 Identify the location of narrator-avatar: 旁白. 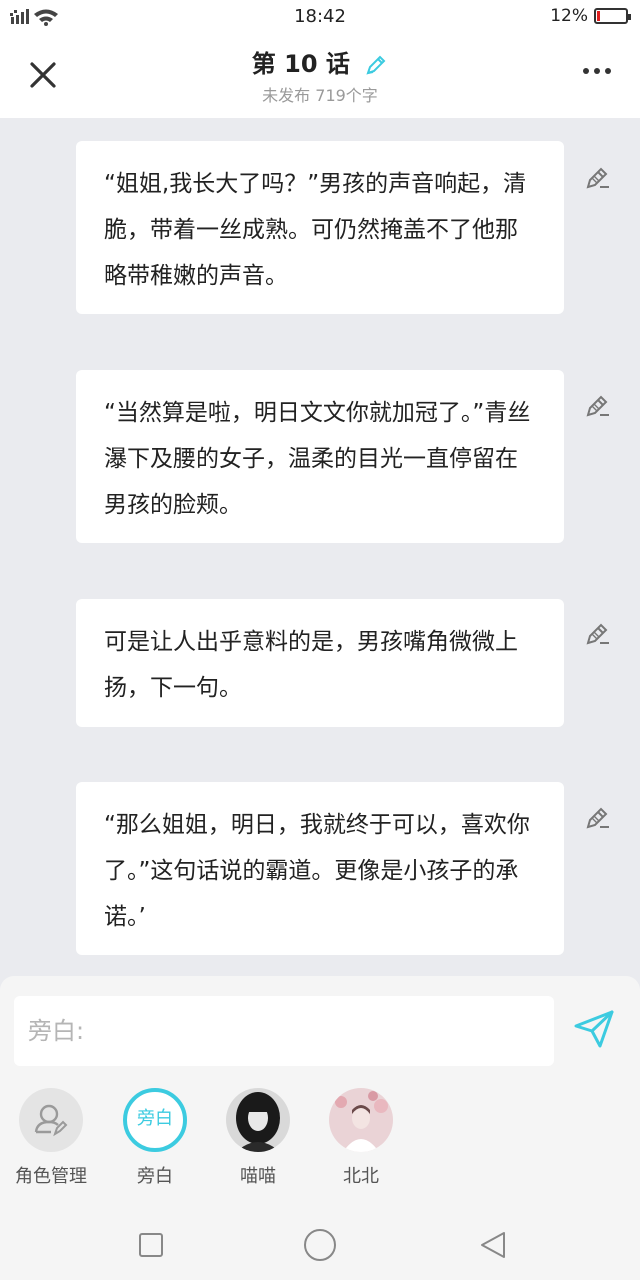
(155, 1120).